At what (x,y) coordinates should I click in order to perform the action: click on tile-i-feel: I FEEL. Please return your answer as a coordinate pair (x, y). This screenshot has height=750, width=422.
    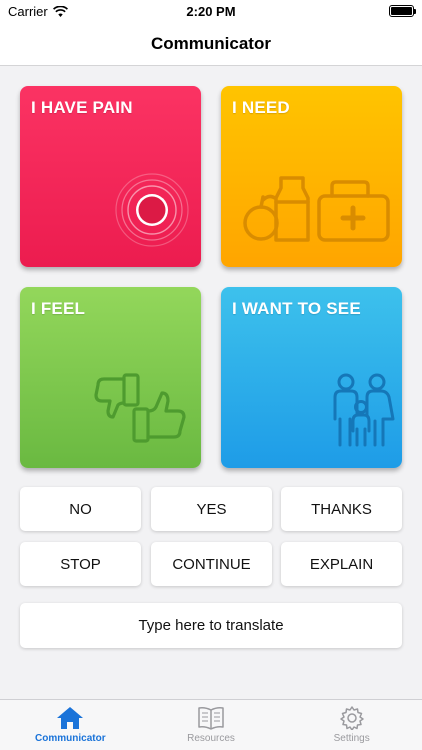
    Looking at the image, I should click on (110, 377).